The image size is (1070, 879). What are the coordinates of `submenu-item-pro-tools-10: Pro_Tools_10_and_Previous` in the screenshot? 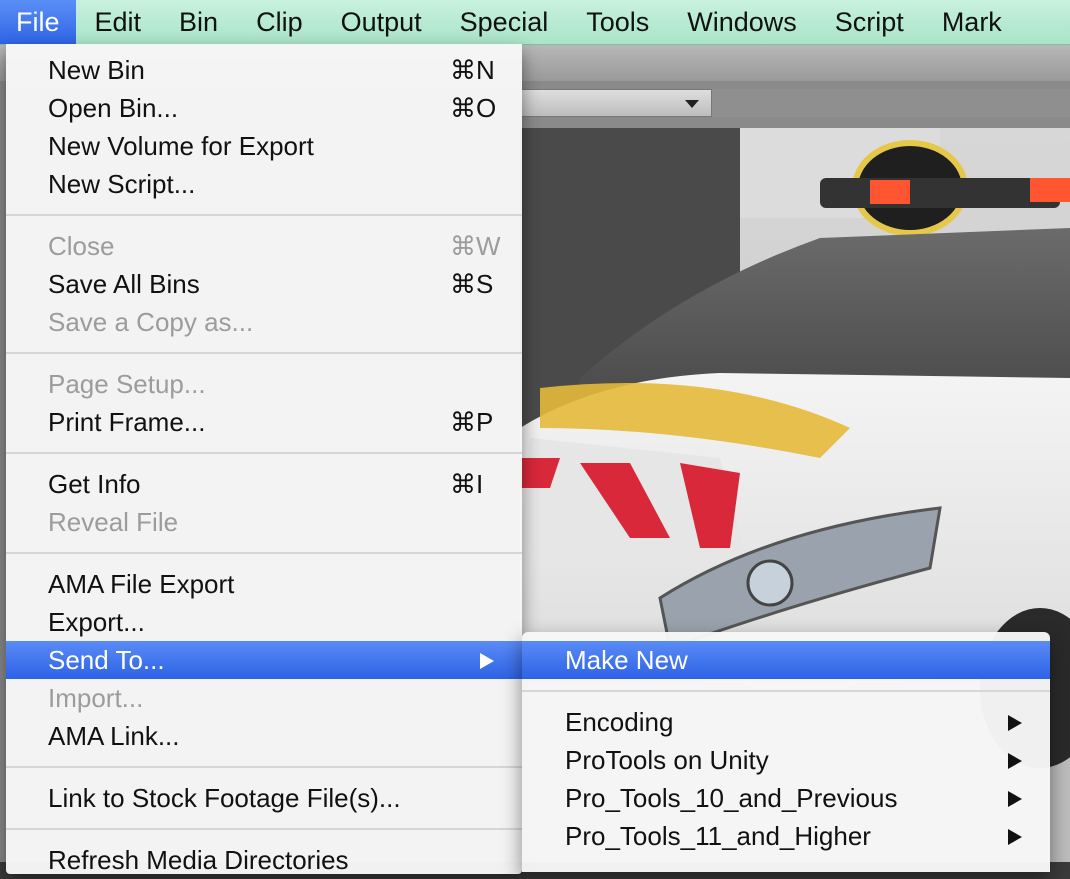 It's located at (786, 798).